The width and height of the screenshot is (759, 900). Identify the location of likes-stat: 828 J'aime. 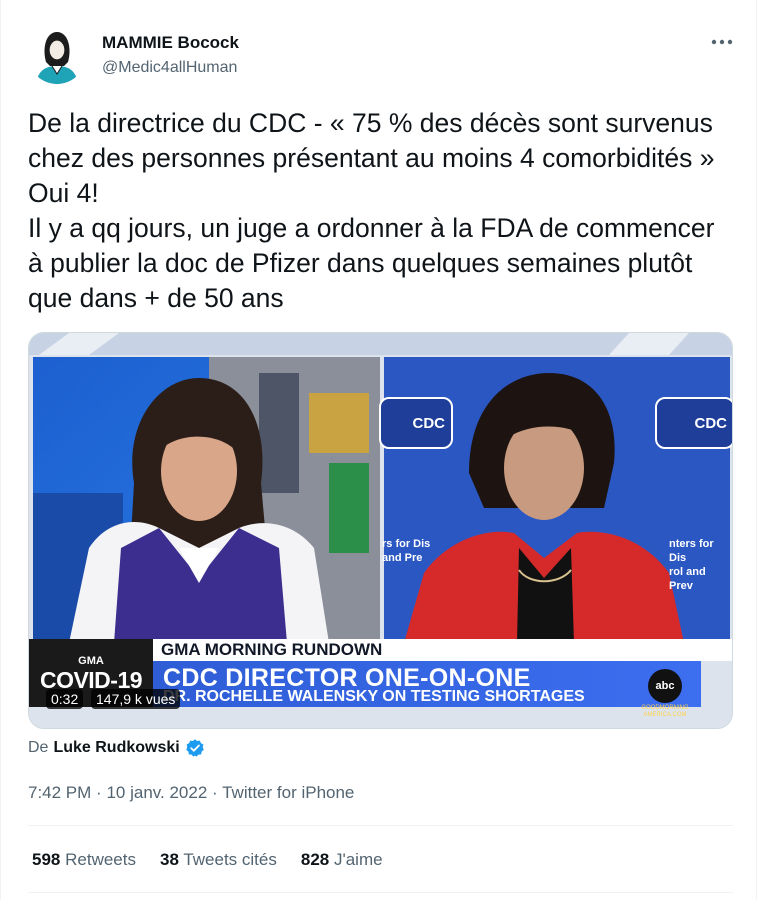
(342, 860).